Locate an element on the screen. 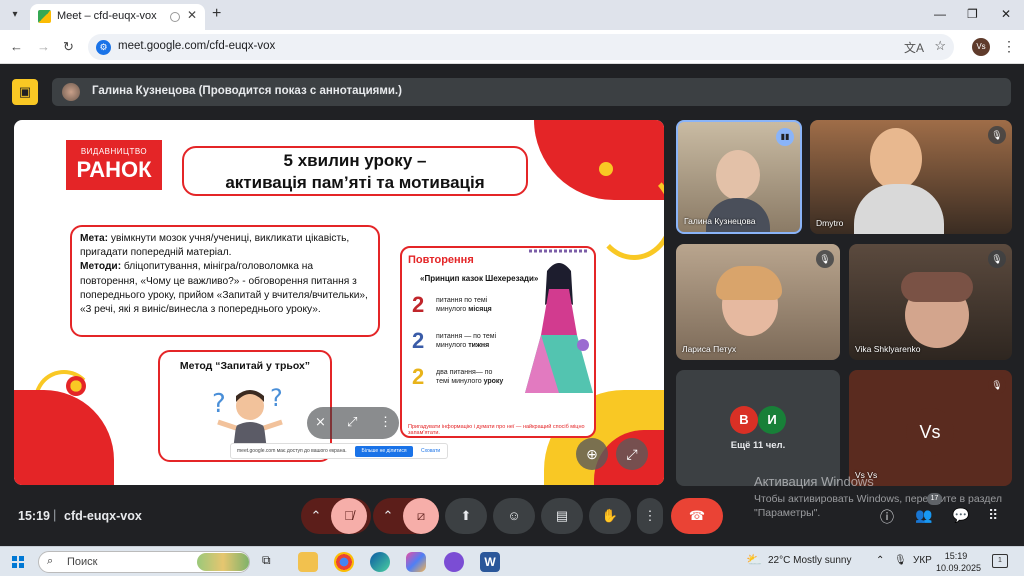 Image resolution: width=1024 pixels, height=576 pixels. stop-sharing-button: Більше не ділитися is located at coordinates (384, 451).